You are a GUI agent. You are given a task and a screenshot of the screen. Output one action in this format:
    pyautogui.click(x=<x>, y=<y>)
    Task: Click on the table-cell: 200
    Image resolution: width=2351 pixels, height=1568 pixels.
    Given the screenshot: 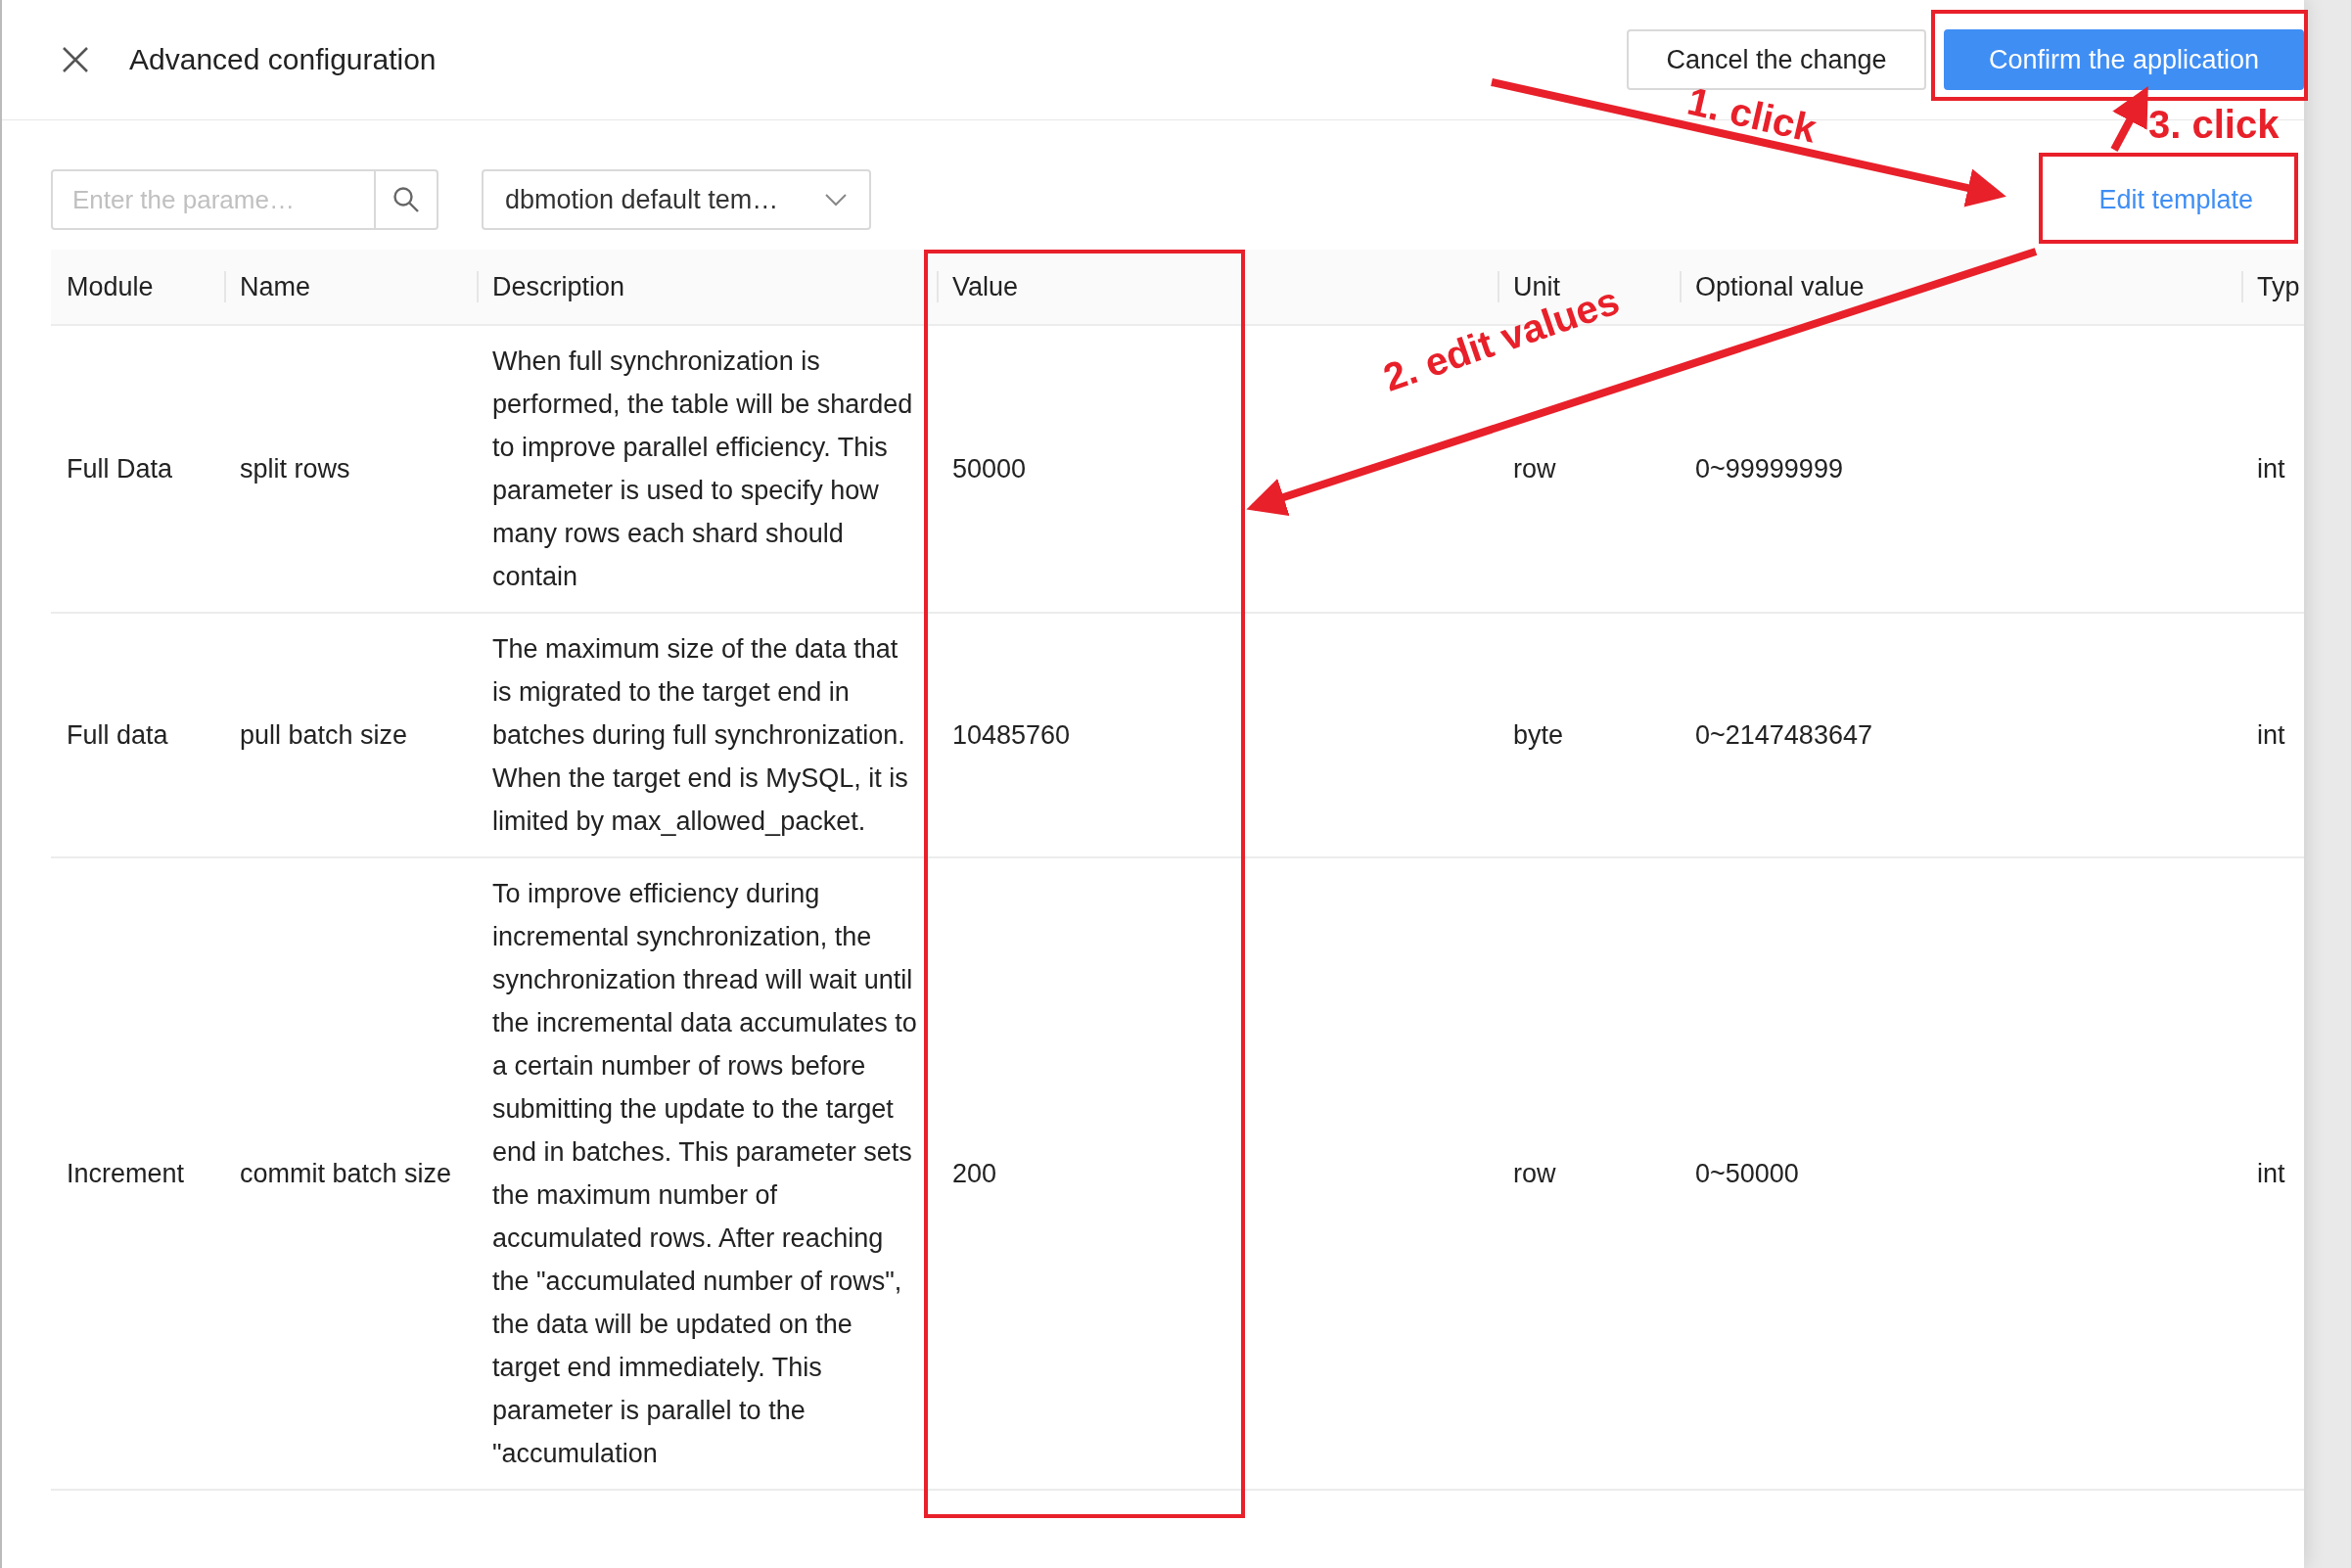 What is the action you would take?
    pyautogui.click(x=1217, y=1173)
    